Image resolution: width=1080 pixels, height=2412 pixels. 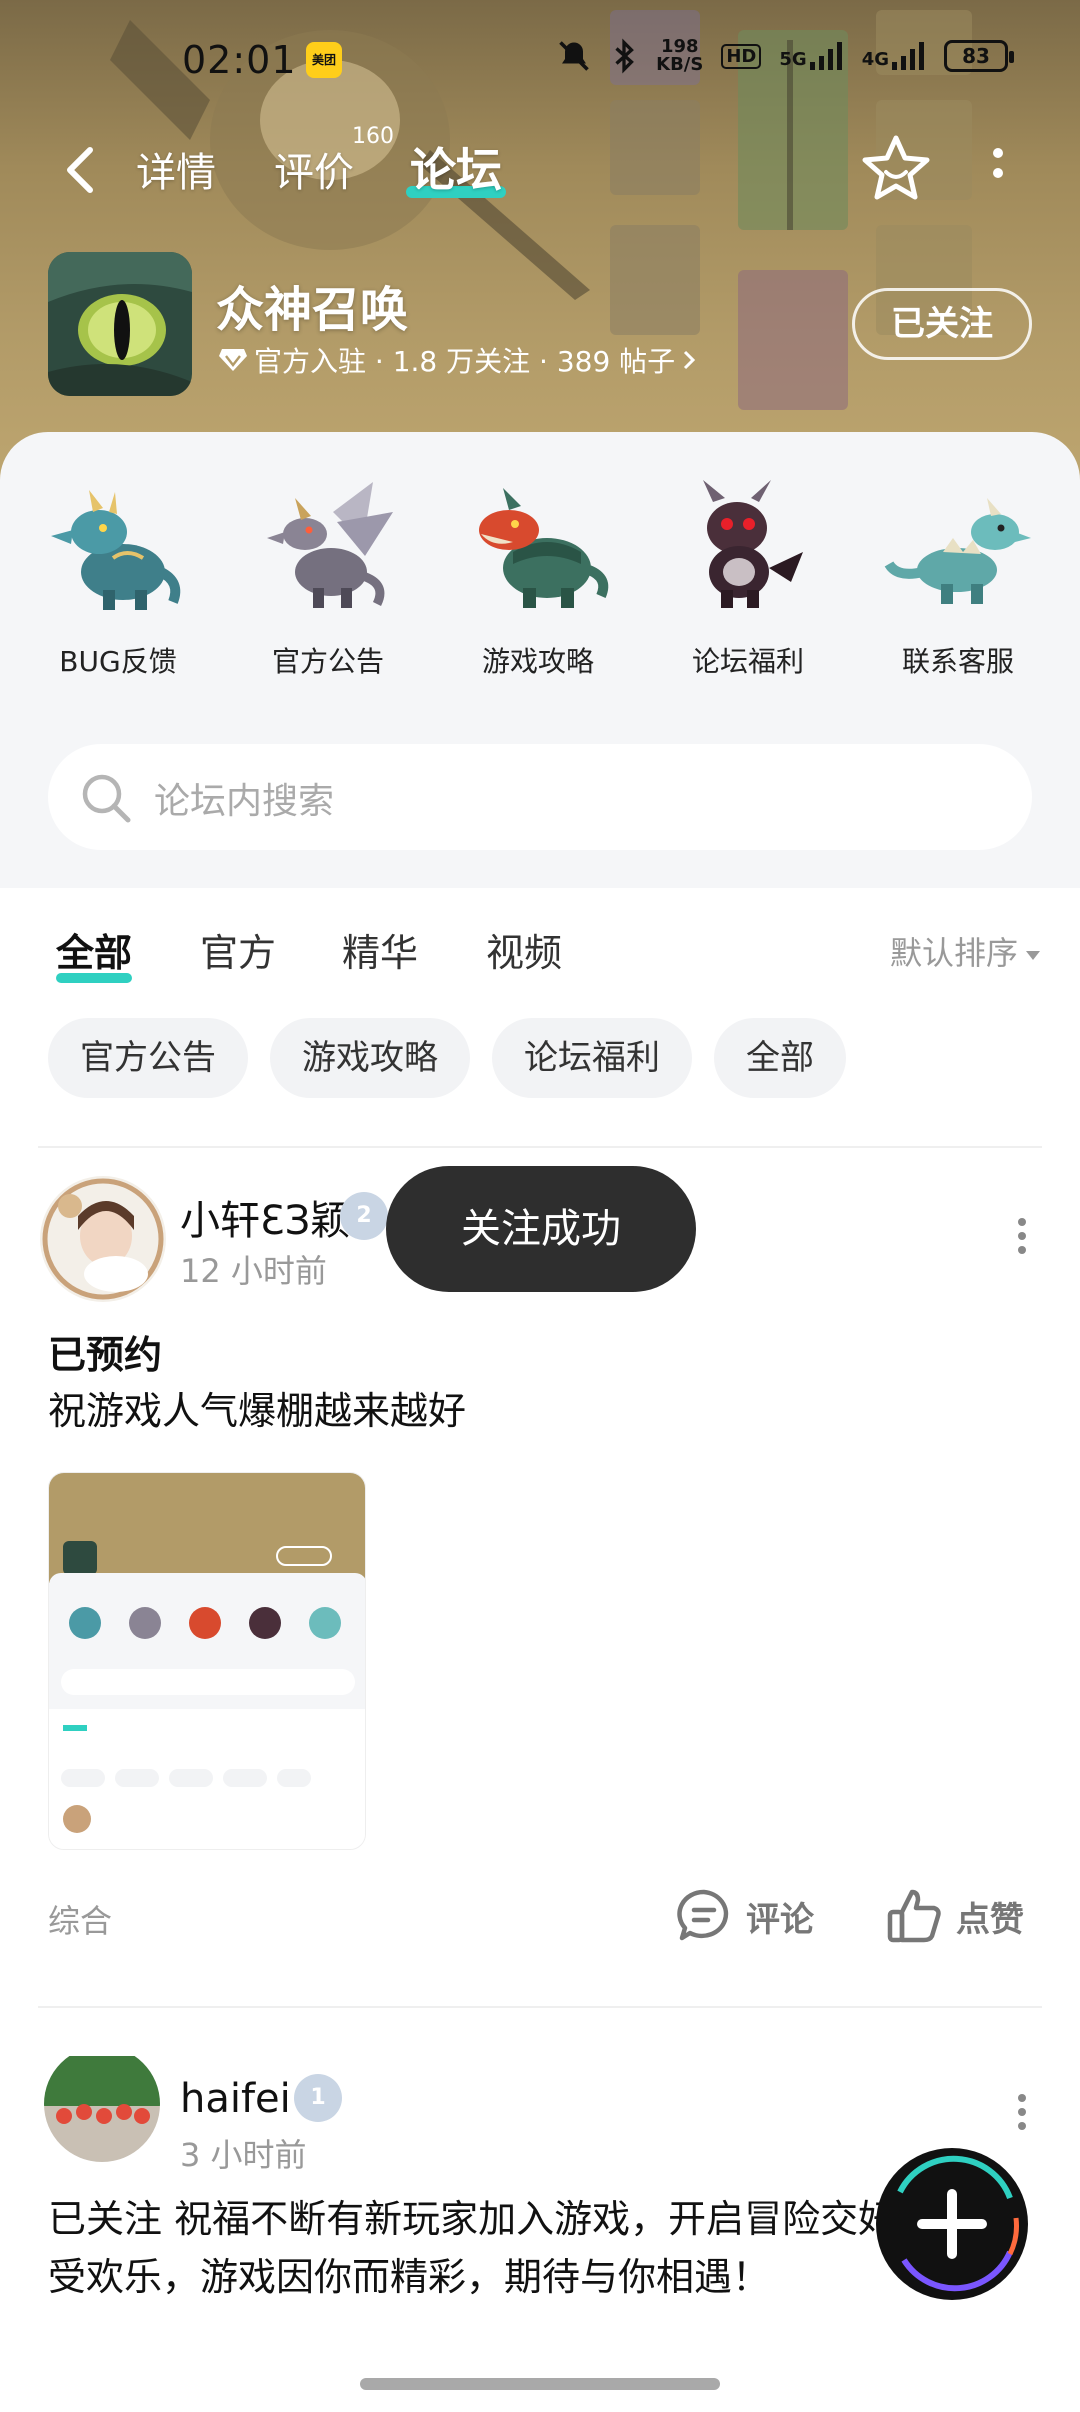 What do you see at coordinates (914, 1916) in the screenshot?
I see `thumbs-up-icon` at bounding box center [914, 1916].